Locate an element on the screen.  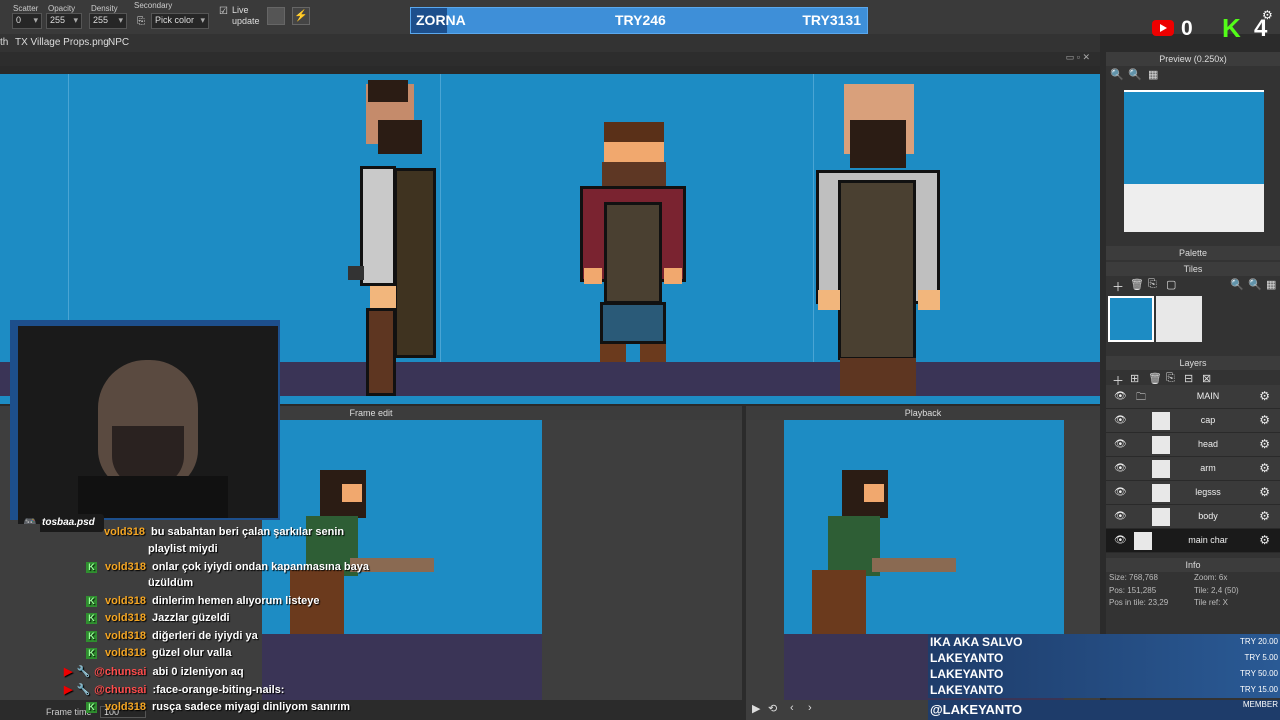
live-update-label-2: update is located at coordinates (246, 21).